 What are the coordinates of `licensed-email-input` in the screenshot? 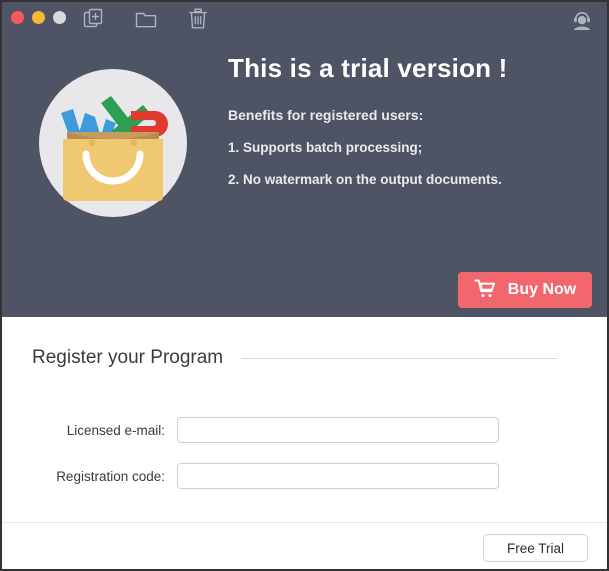 It's located at (338, 430).